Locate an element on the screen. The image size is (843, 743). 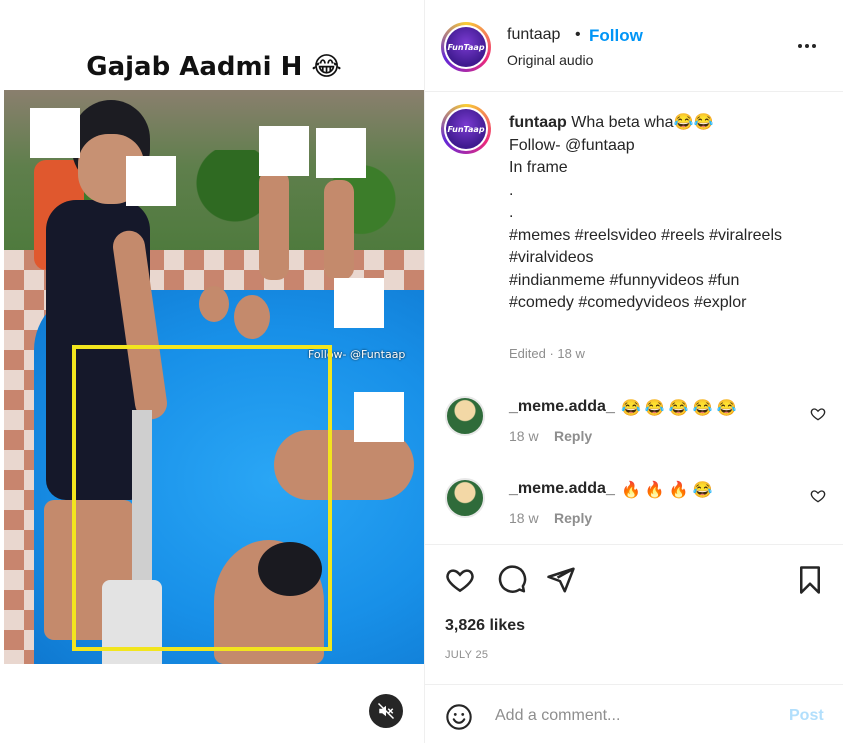
highlight-box is located at coordinates (202, 498).